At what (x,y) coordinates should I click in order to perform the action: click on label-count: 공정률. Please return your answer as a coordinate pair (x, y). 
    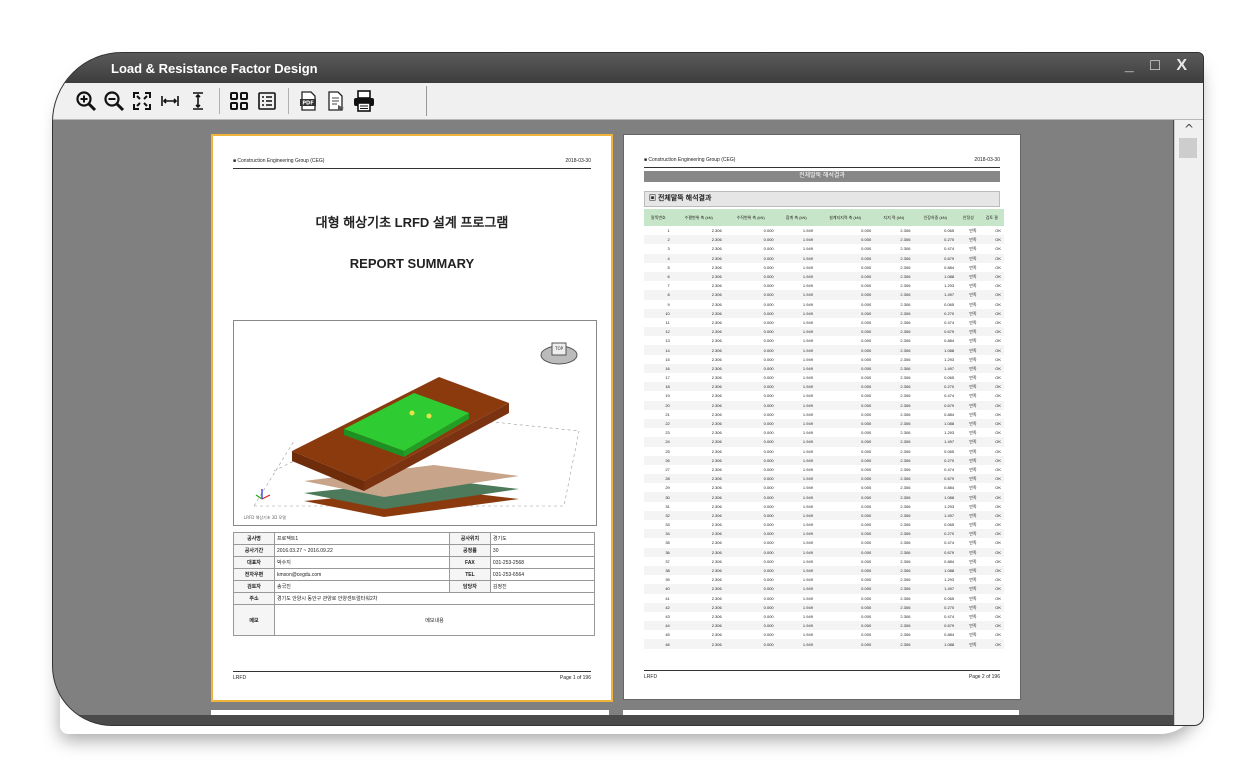
    Looking at the image, I should click on (469, 550).